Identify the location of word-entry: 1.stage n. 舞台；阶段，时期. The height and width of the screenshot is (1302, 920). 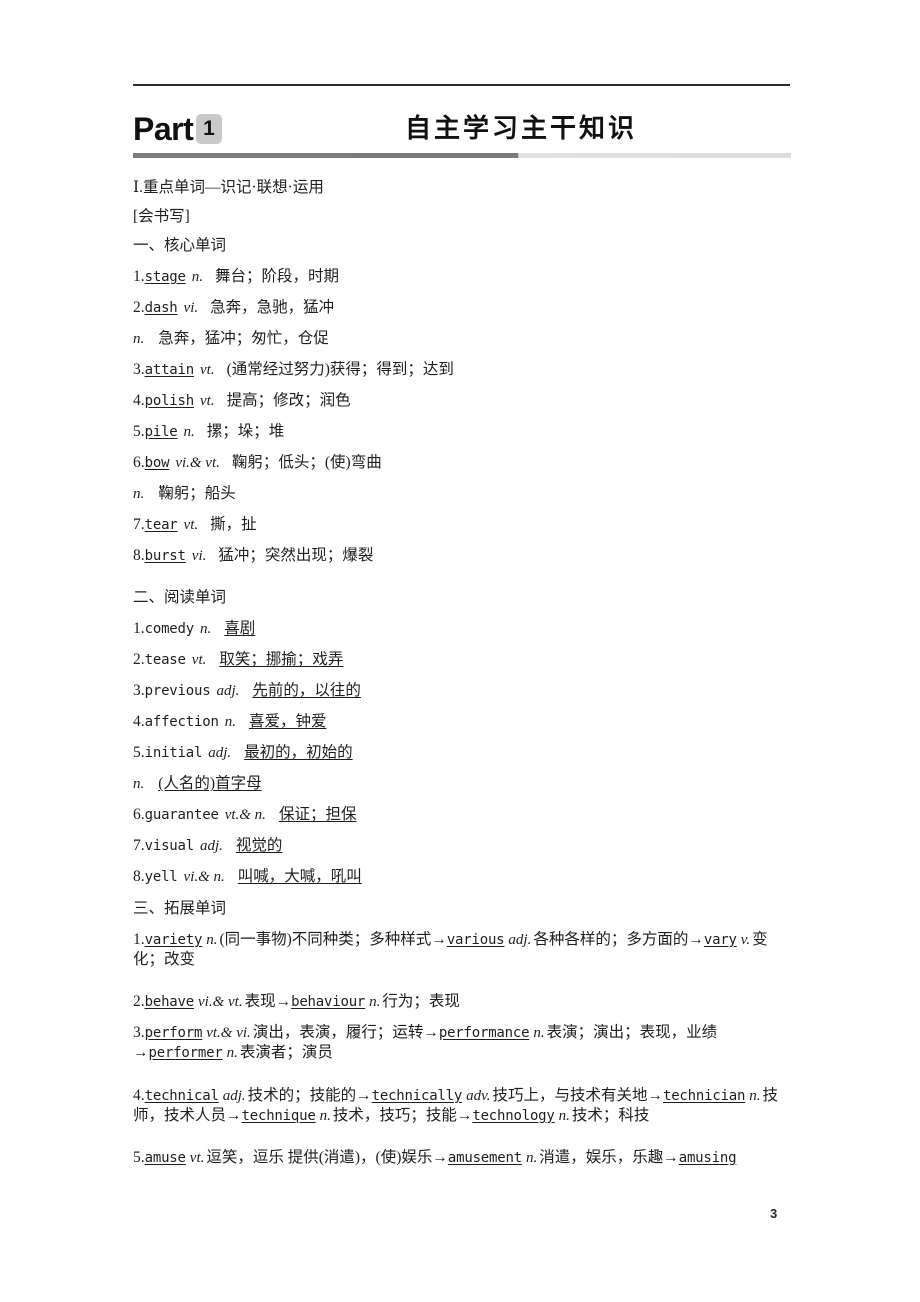
(236, 277).